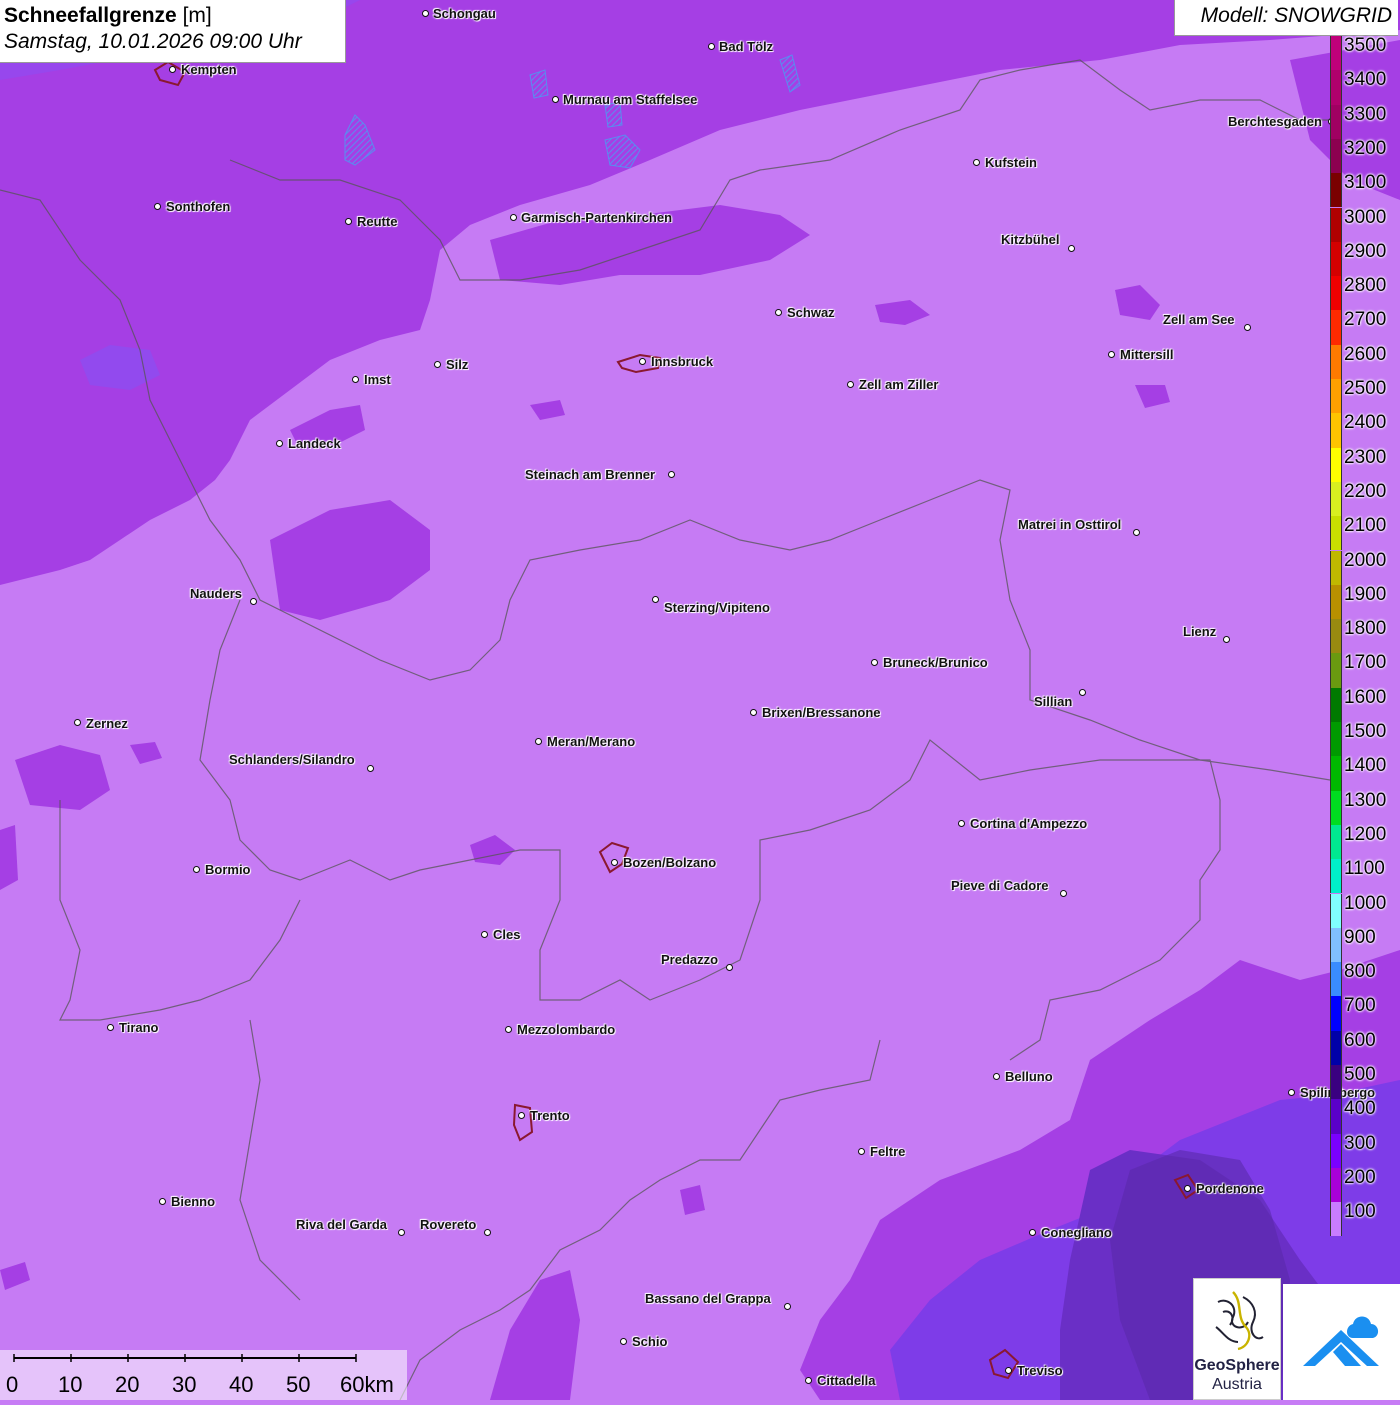  Describe the element at coordinates (682, 361) in the screenshot. I see `city-label: Innsbruck` at that location.